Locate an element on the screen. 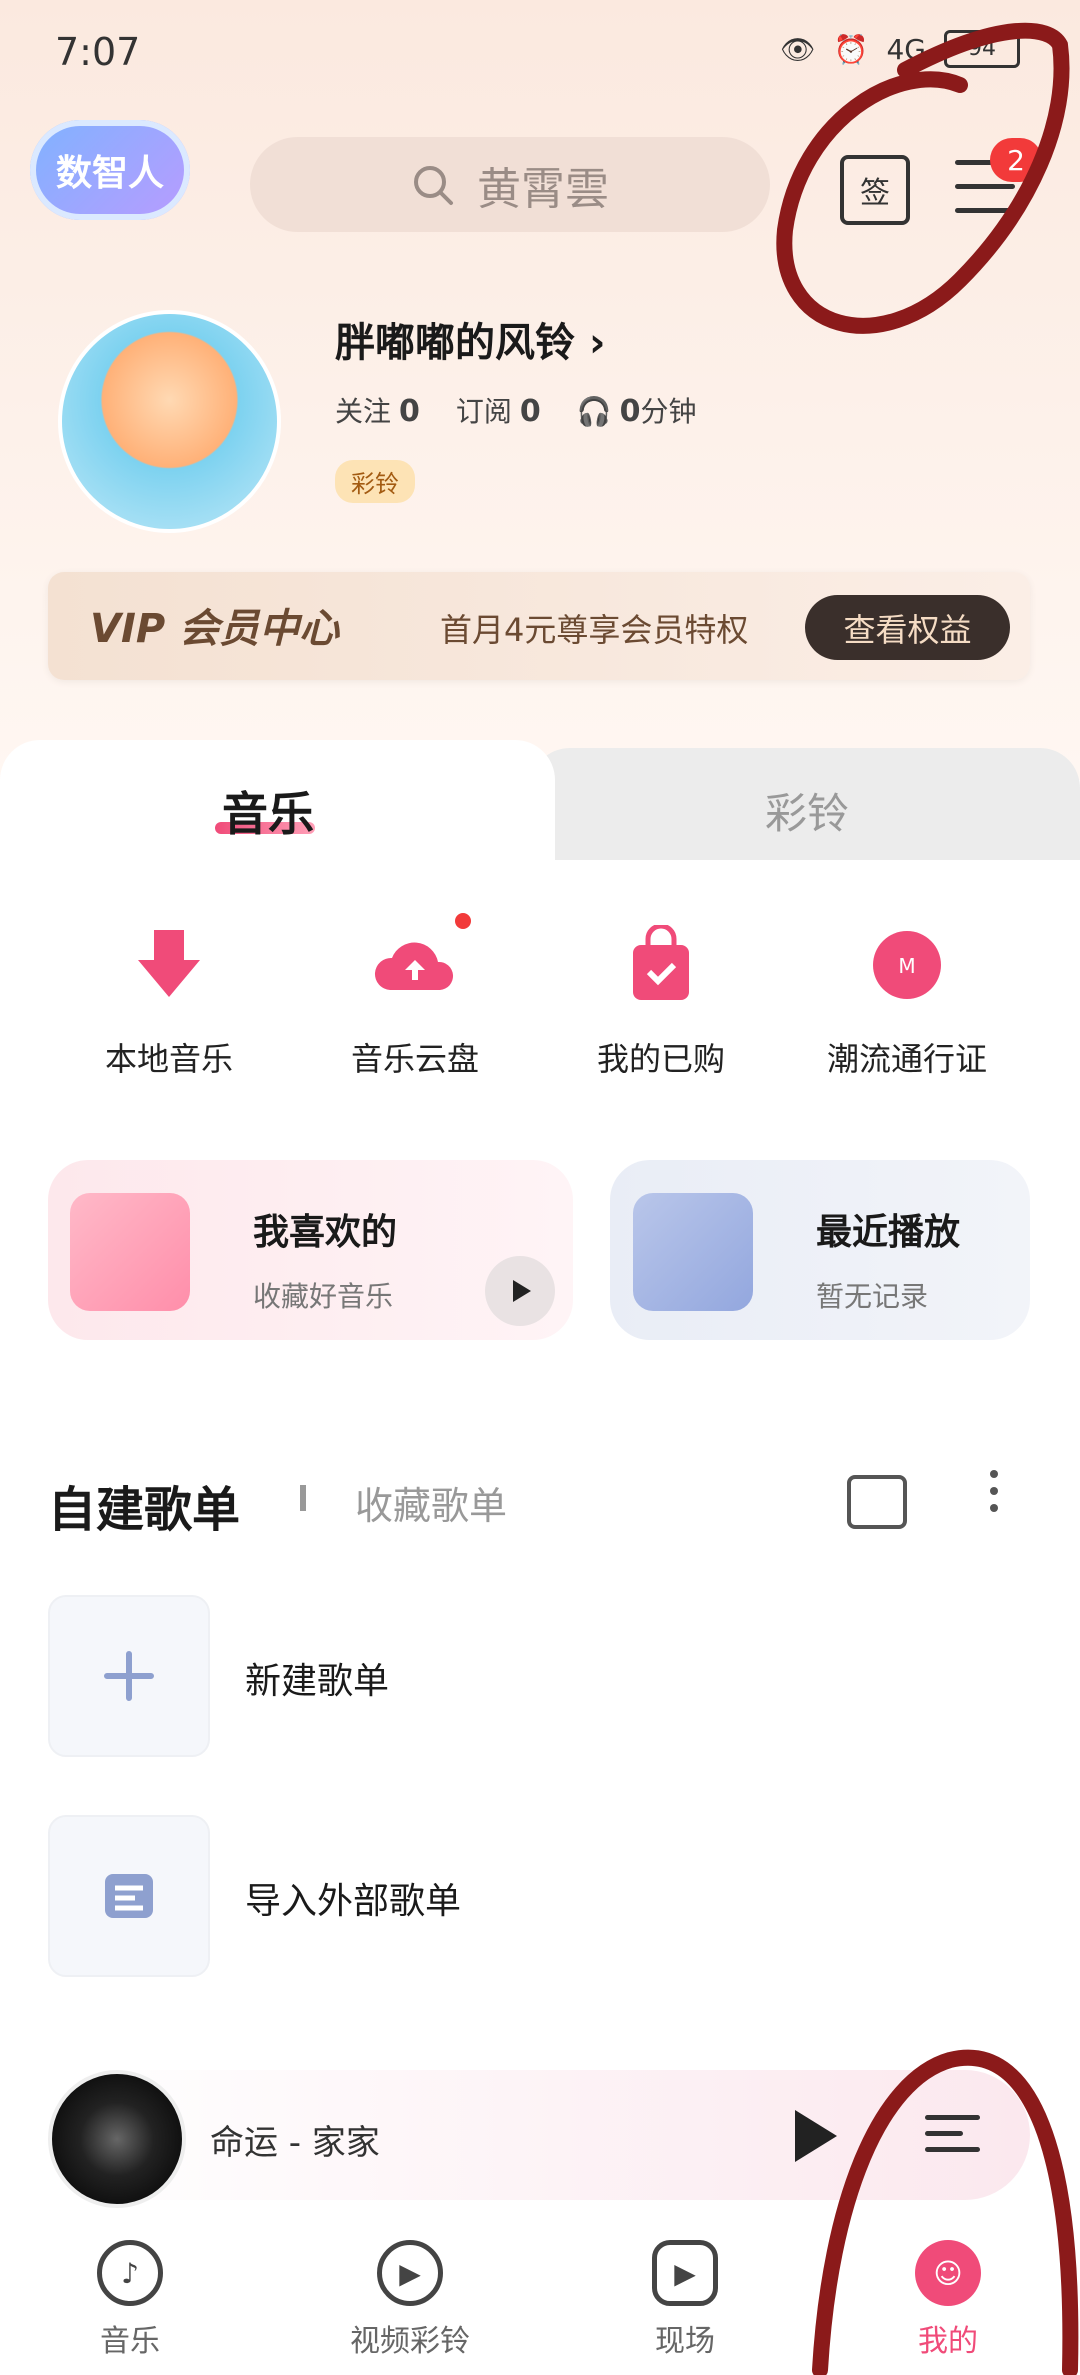 This screenshot has height=2375, width=1080. favorites-play-button is located at coordinates (520, 1291).